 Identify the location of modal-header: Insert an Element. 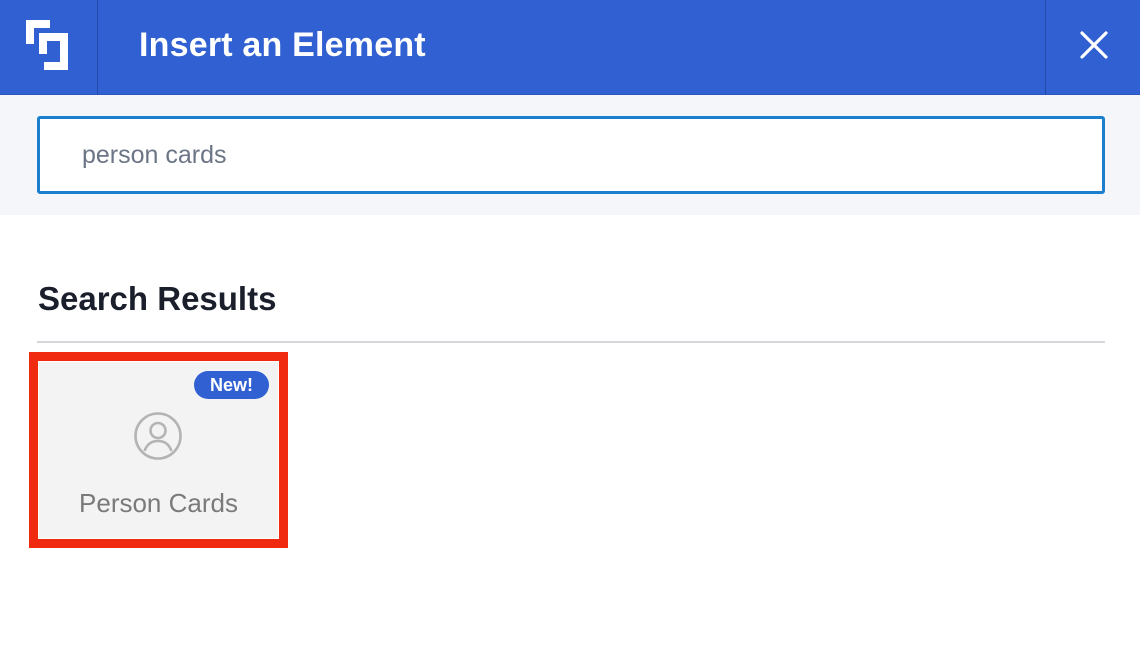
(570, 47).